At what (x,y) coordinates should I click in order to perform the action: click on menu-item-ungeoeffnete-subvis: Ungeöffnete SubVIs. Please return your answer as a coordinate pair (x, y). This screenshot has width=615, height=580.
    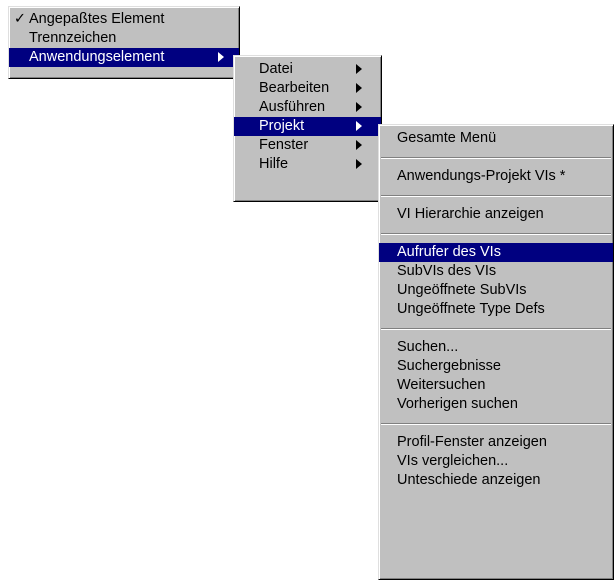
    Looking at the image, I should click on (496, 290).